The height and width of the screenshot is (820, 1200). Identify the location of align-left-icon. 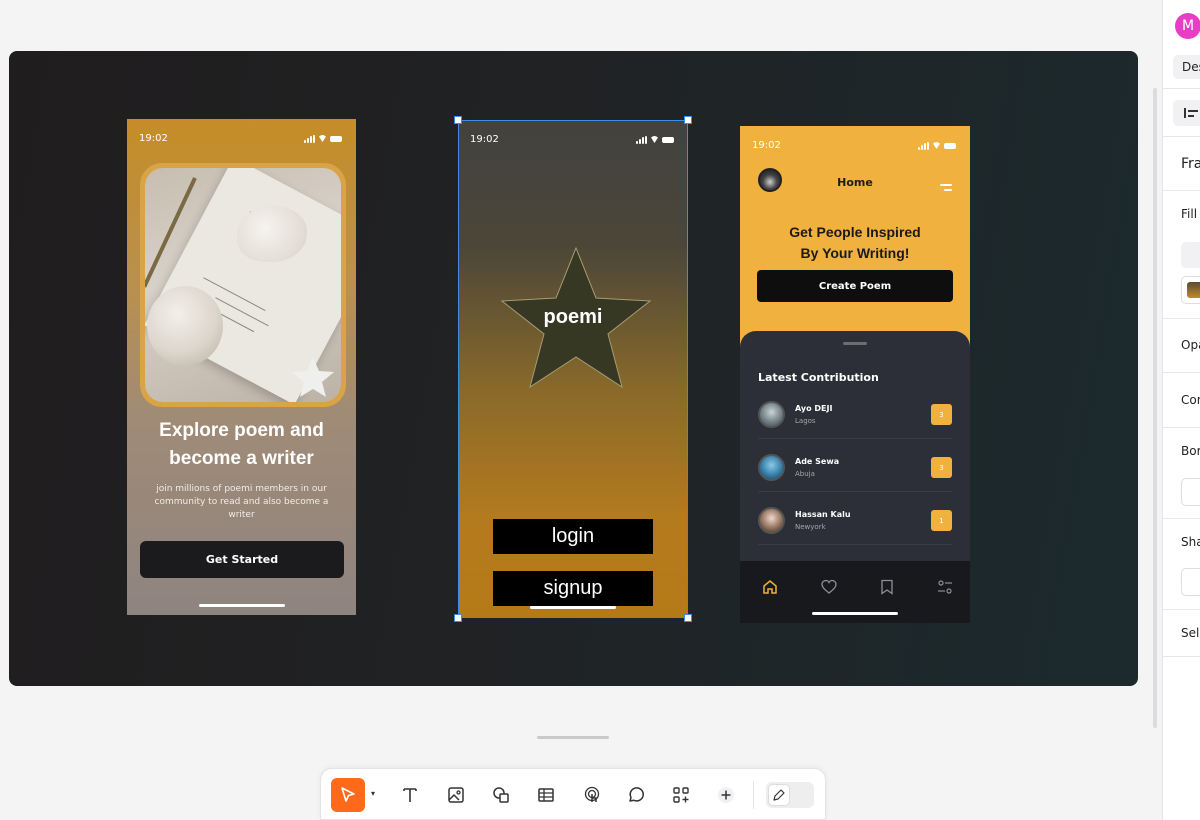
(1186, 113).